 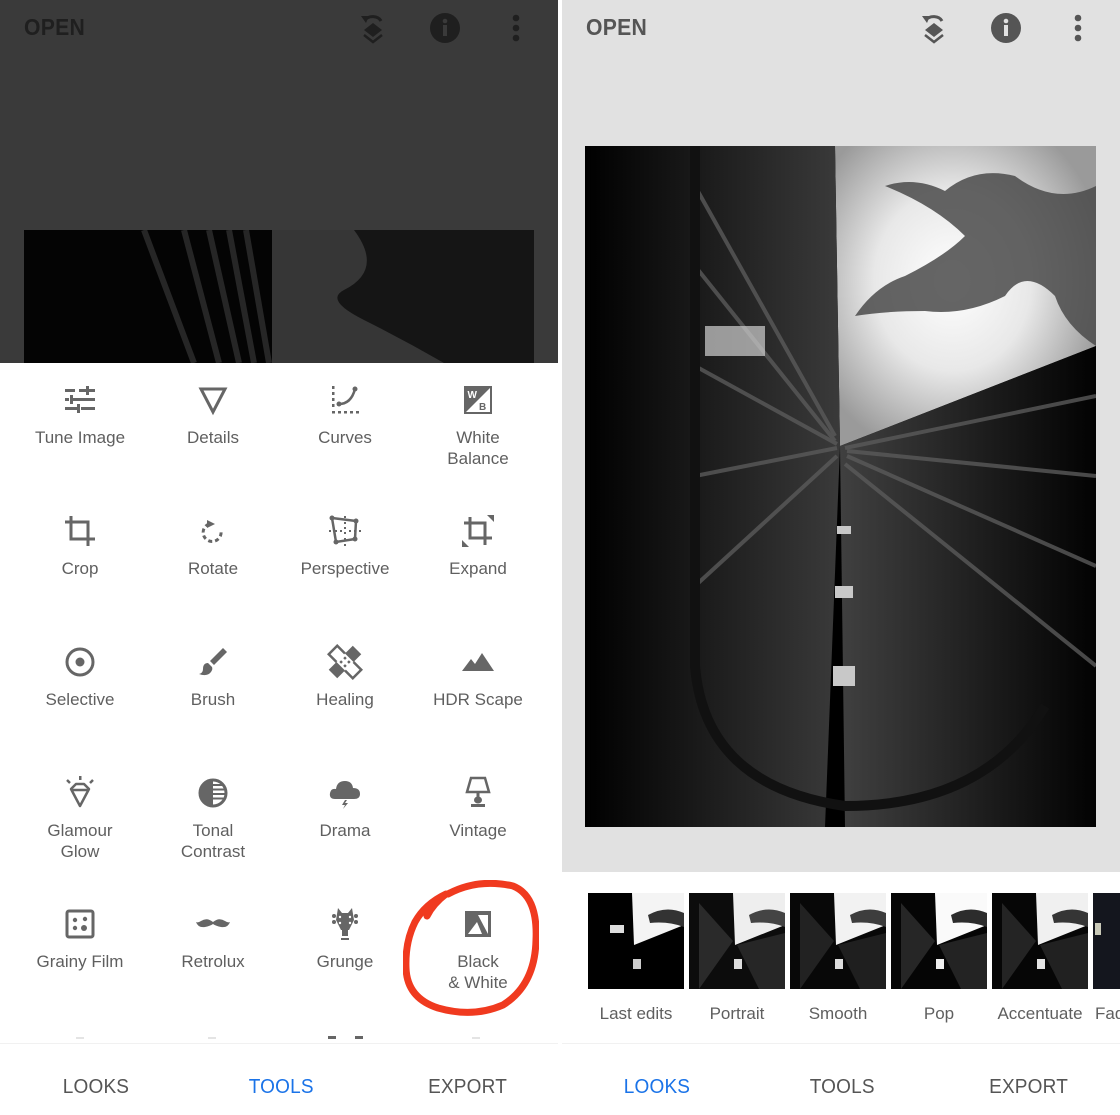 I want to click on partial-tool-icons, so click(x=278, y=1037).